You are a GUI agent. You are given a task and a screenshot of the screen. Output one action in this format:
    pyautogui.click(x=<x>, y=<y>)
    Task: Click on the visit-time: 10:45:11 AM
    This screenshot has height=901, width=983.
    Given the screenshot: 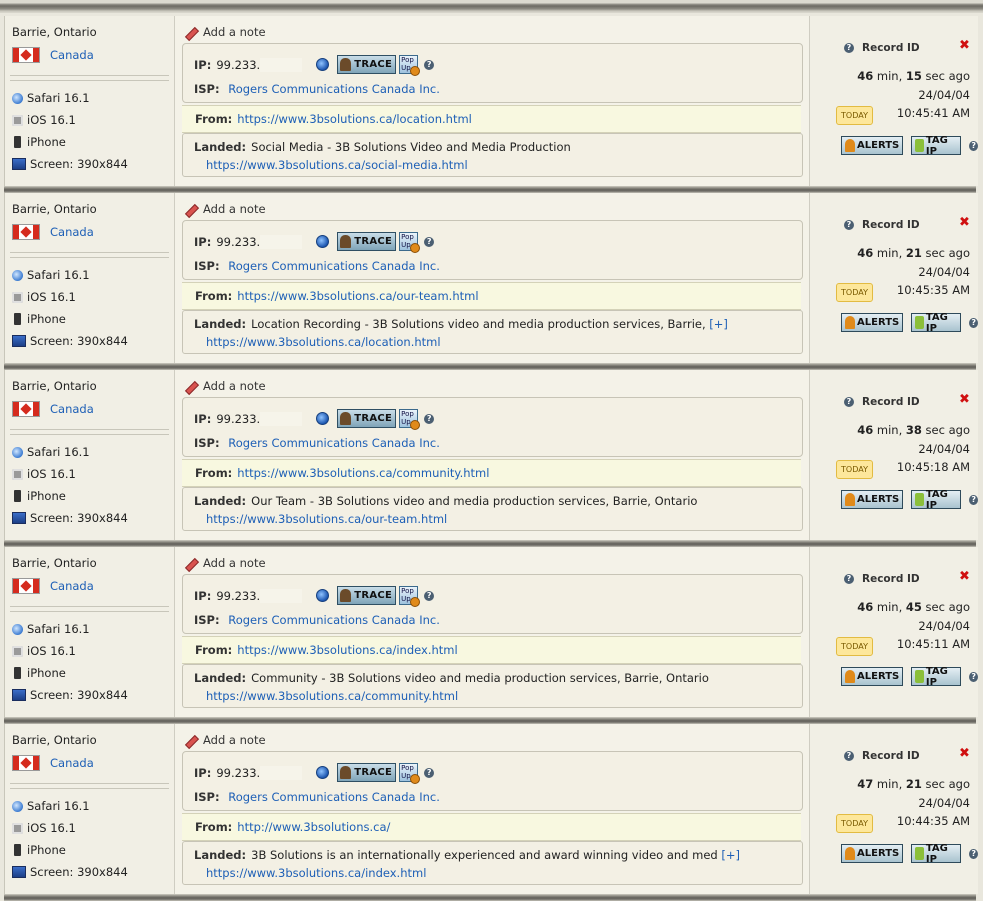 What is the action you would take?
    pyautogui.click(x=933, y=644)
    